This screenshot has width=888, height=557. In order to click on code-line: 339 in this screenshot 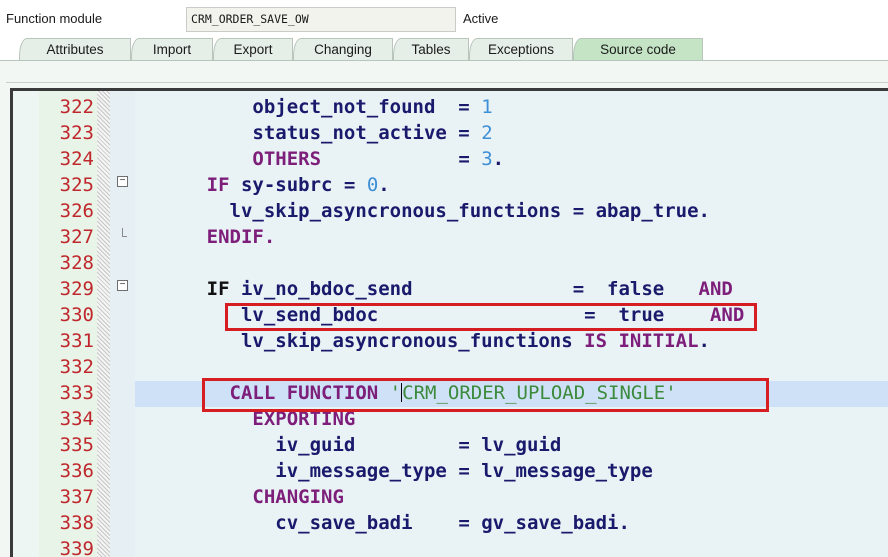, I will do `click(450, 546)`.